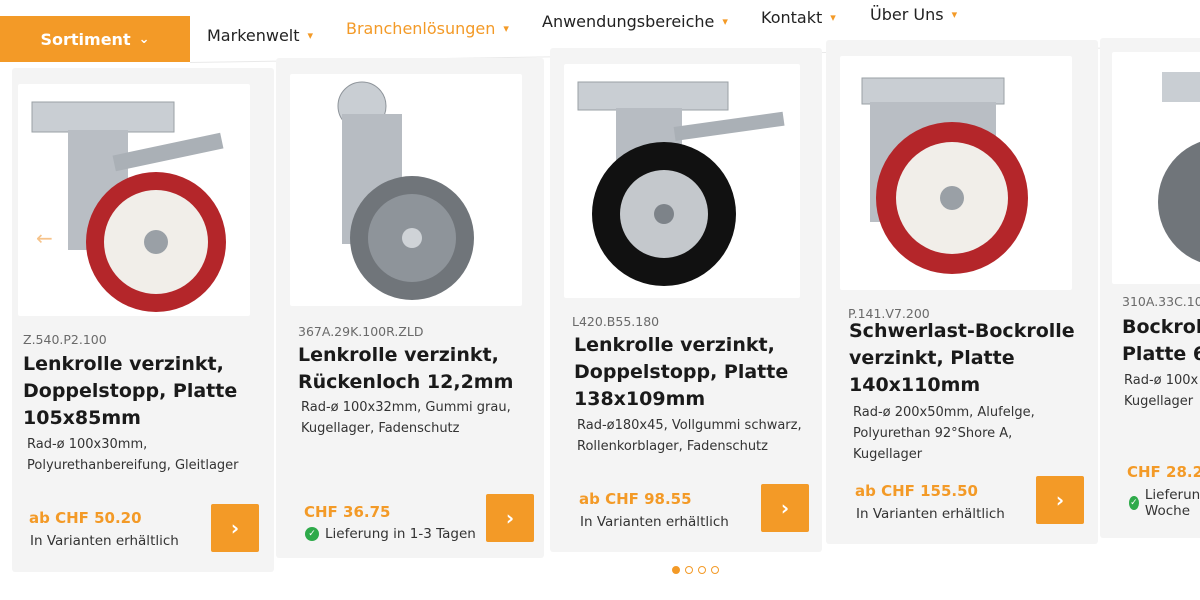 The image size is (1200, 600). I want to click on nav-item-label: Markenwelt, so click(253, 35).